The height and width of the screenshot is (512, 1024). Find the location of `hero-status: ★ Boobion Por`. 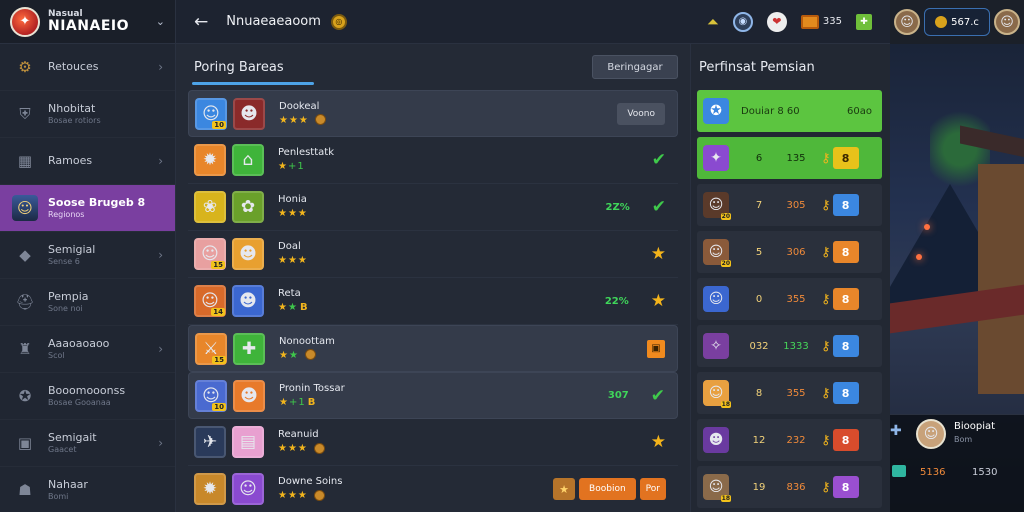

hero-status: ★ Boobion Por is located at coordinates (612, 489).